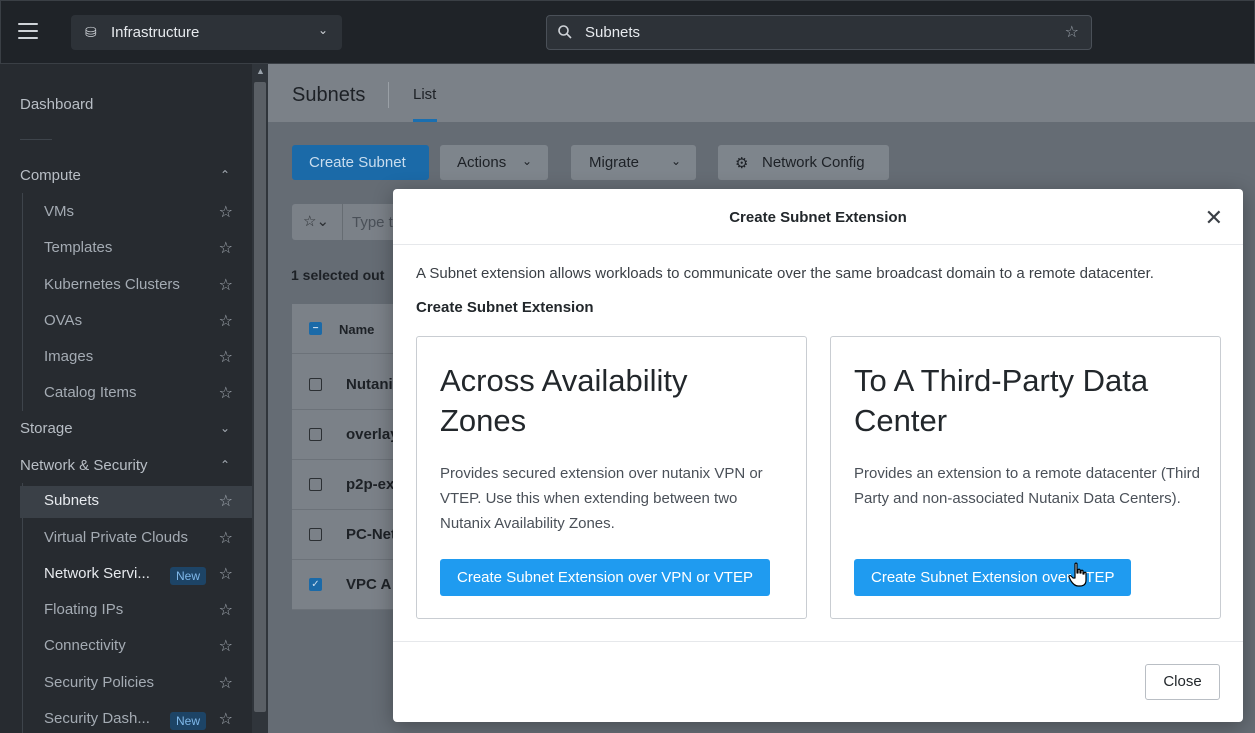 This screenshot has height=733, width=1255. What do you see at coordinates (126, 213) in the screenshot?
I see `sidebar-item-vms: VMs ☆` at bounding box center [126, 213].